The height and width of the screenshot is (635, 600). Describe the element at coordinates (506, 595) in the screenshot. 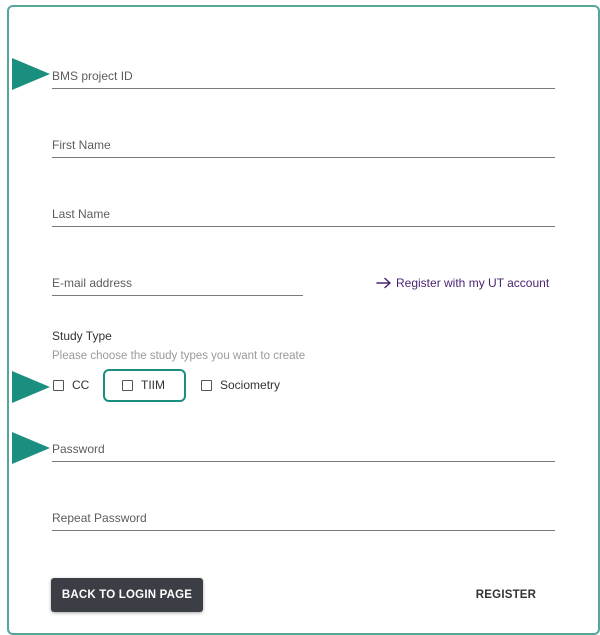

I see `register-button: REGISTER` at that location.